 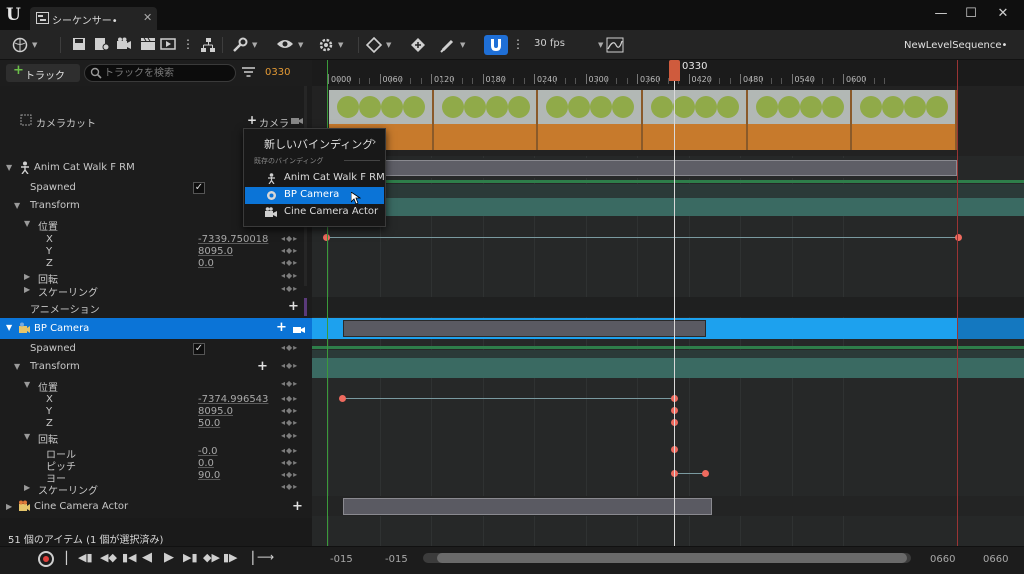 I want to click on bp-camera-track: ▼ BP Camera +, so click(x=156, y=328).